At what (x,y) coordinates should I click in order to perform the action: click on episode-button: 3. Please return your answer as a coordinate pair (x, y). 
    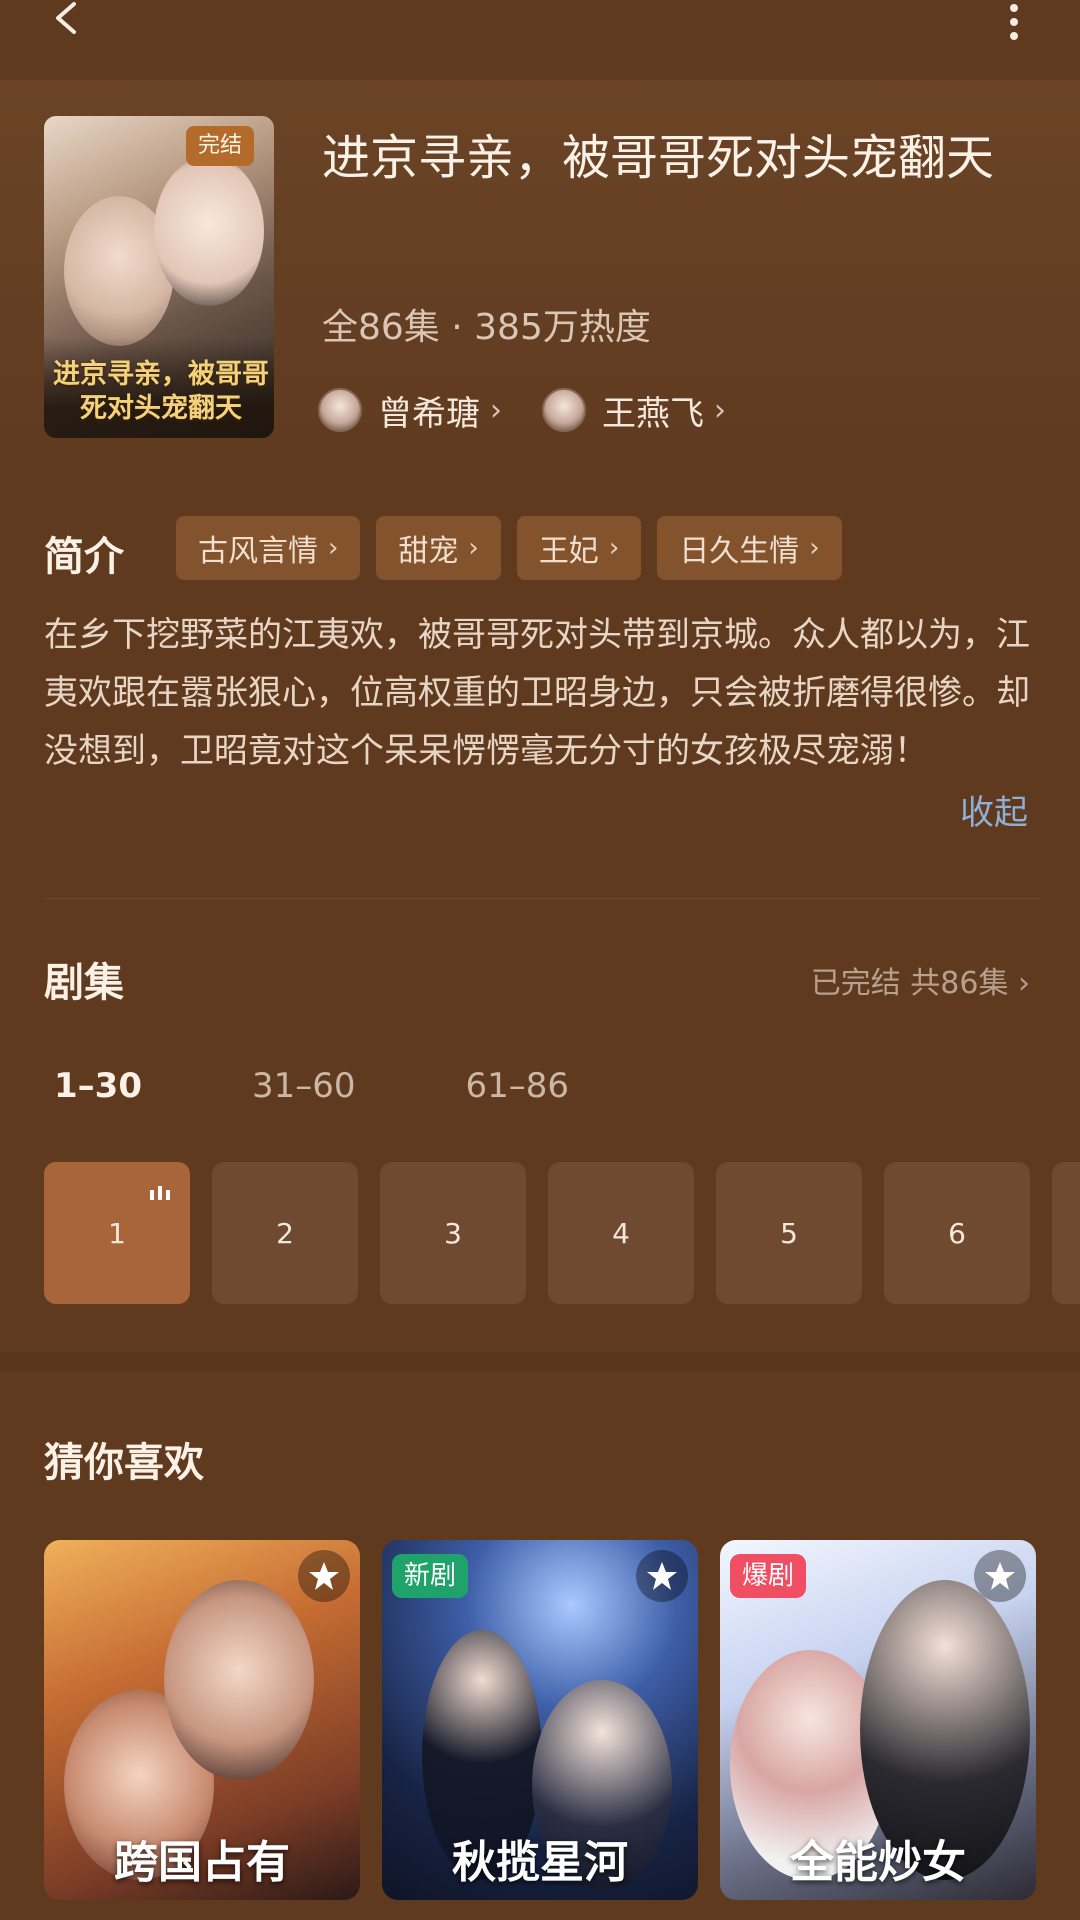
    Looking at the image, I should click on (453, 1233).